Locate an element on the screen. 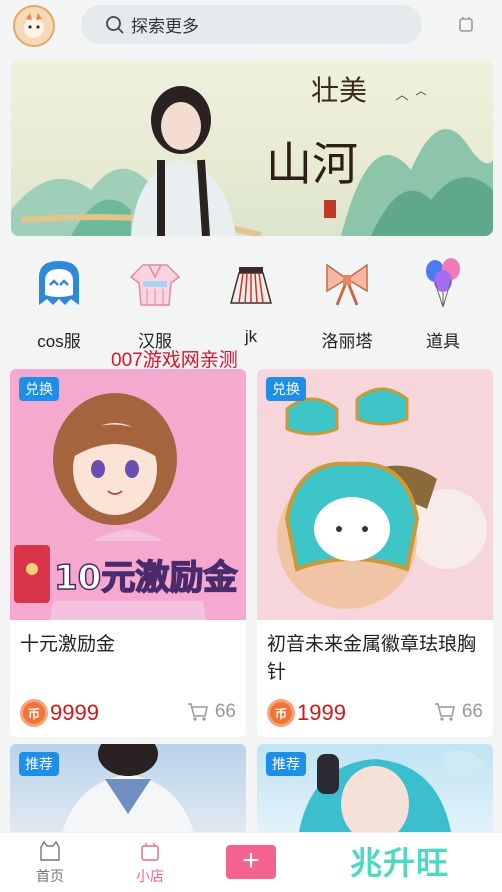 This screenshot has width=502, height=892. category-lolita: 洛丽塔 is located at coordinates (347, 303).